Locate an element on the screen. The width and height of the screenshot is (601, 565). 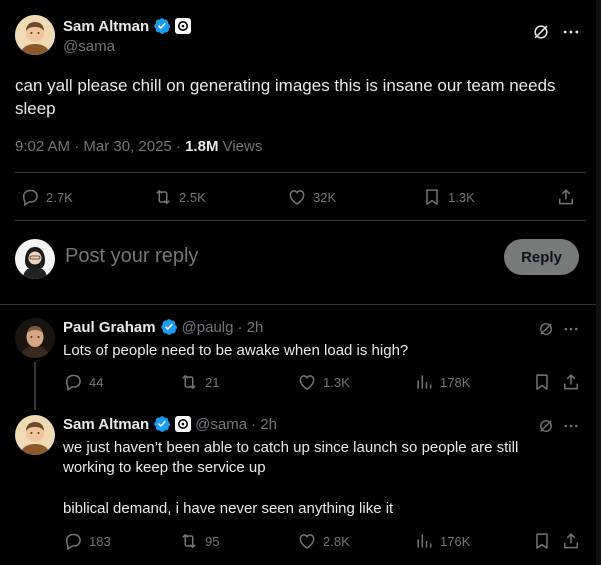
author-handle: @sama is located at coordinates (89, 46).